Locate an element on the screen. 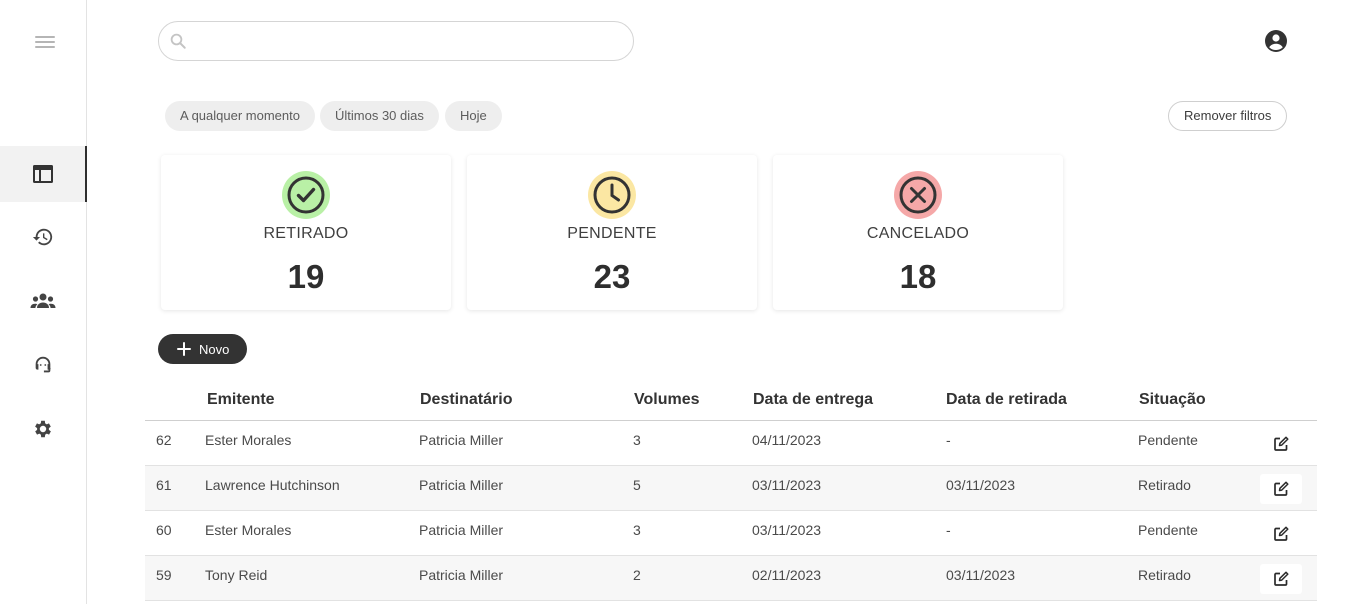  support-agent-icon is located at coordinates (43, 364).